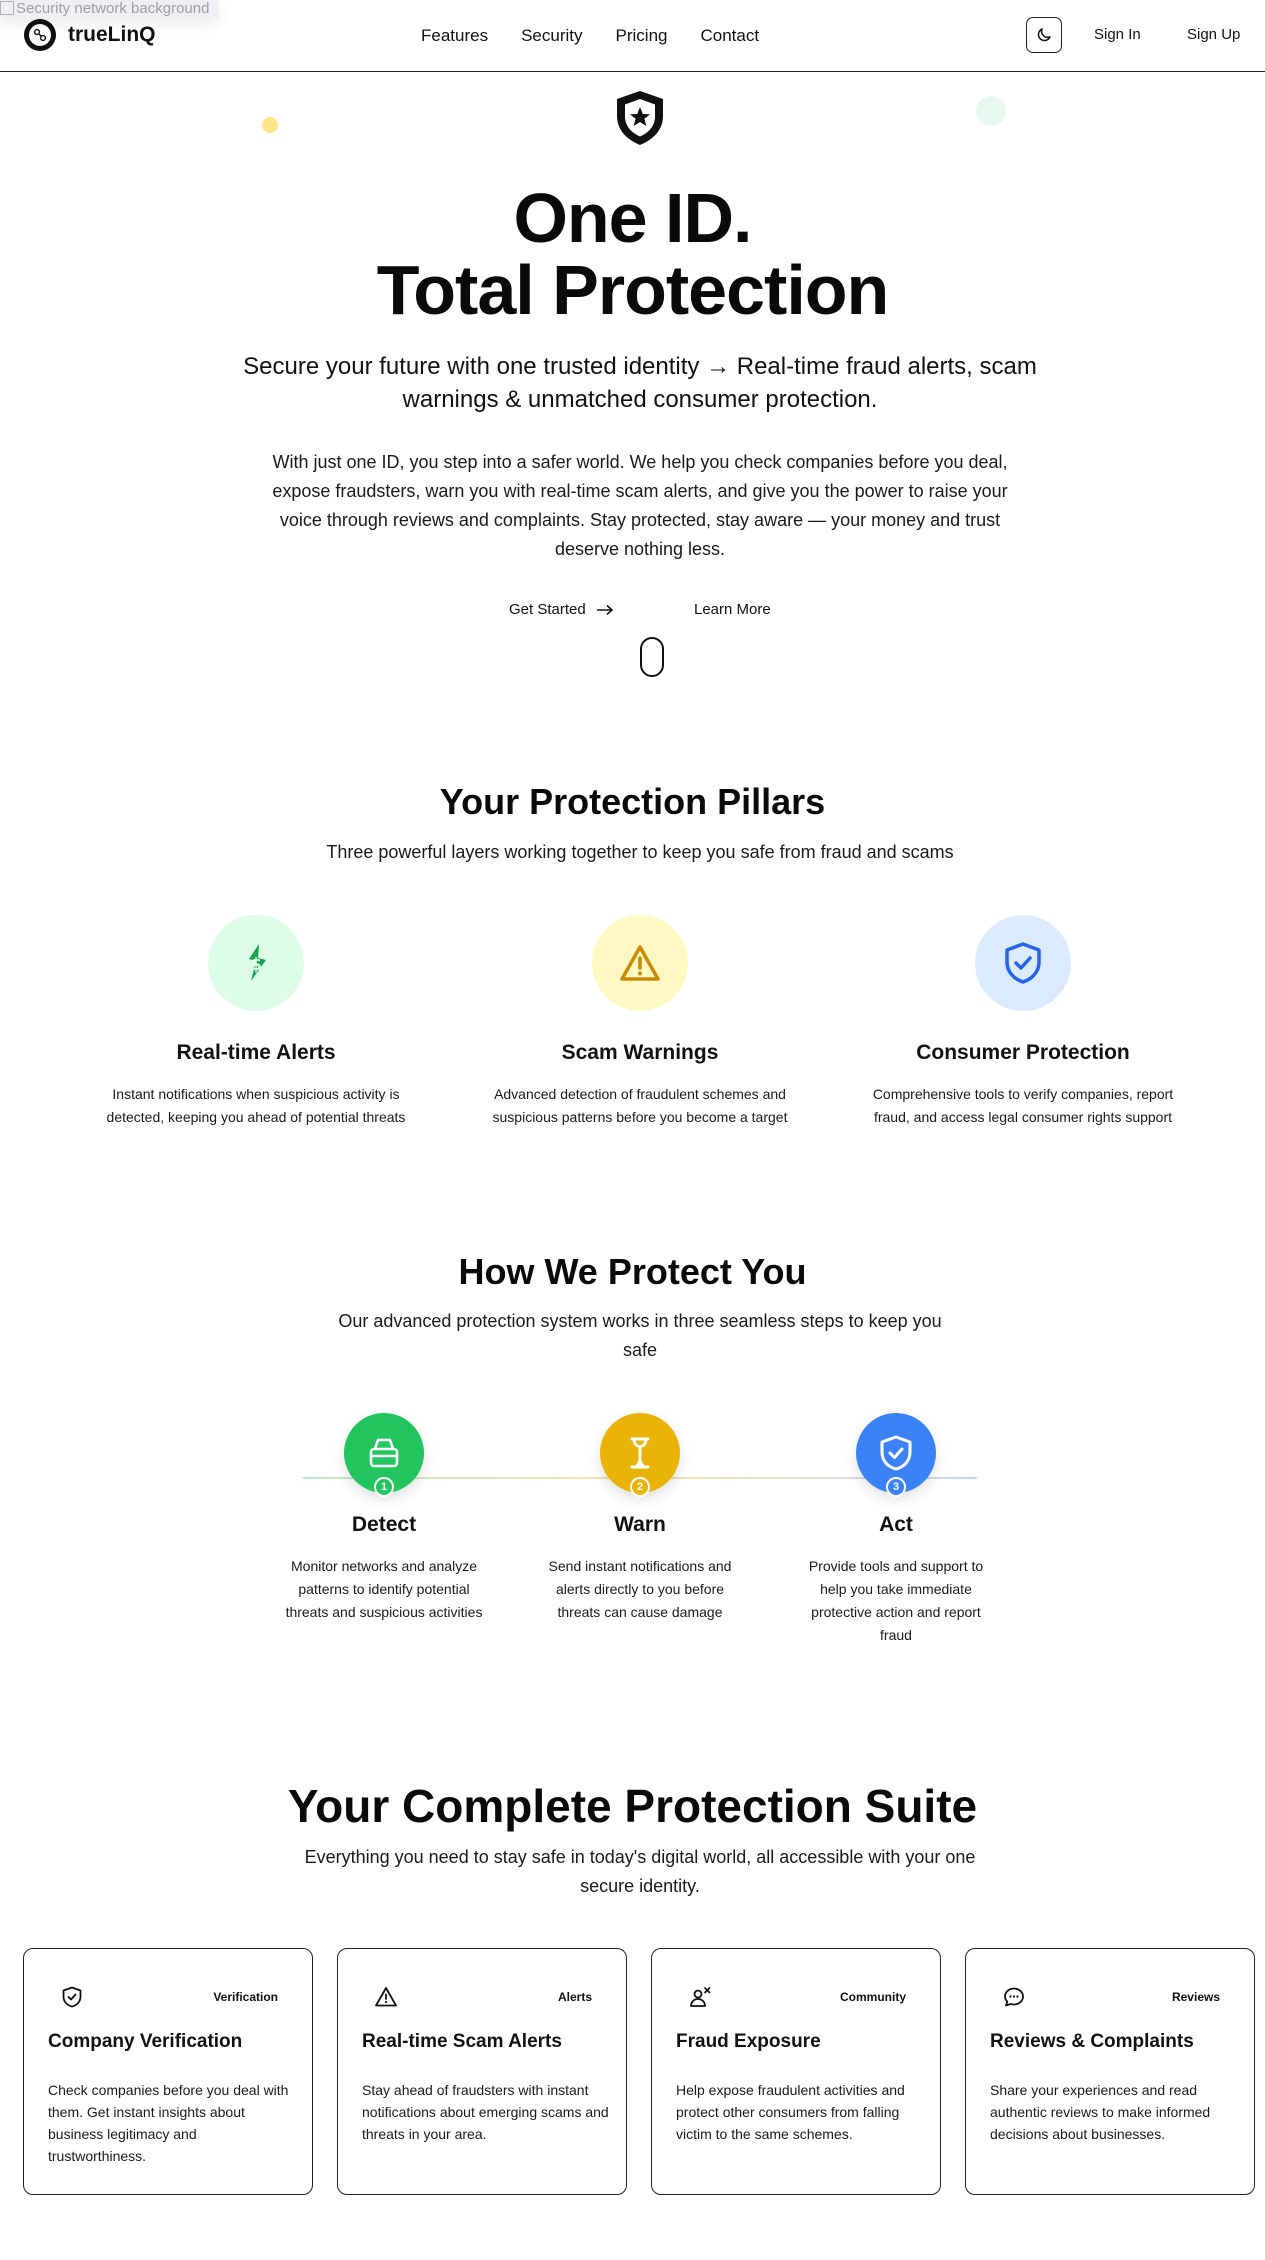  What do you see at coordinates (590, 36) in the screenshot?
I see `main-nav: Features Security Pricing Contact` at bounding box center [590, 36].